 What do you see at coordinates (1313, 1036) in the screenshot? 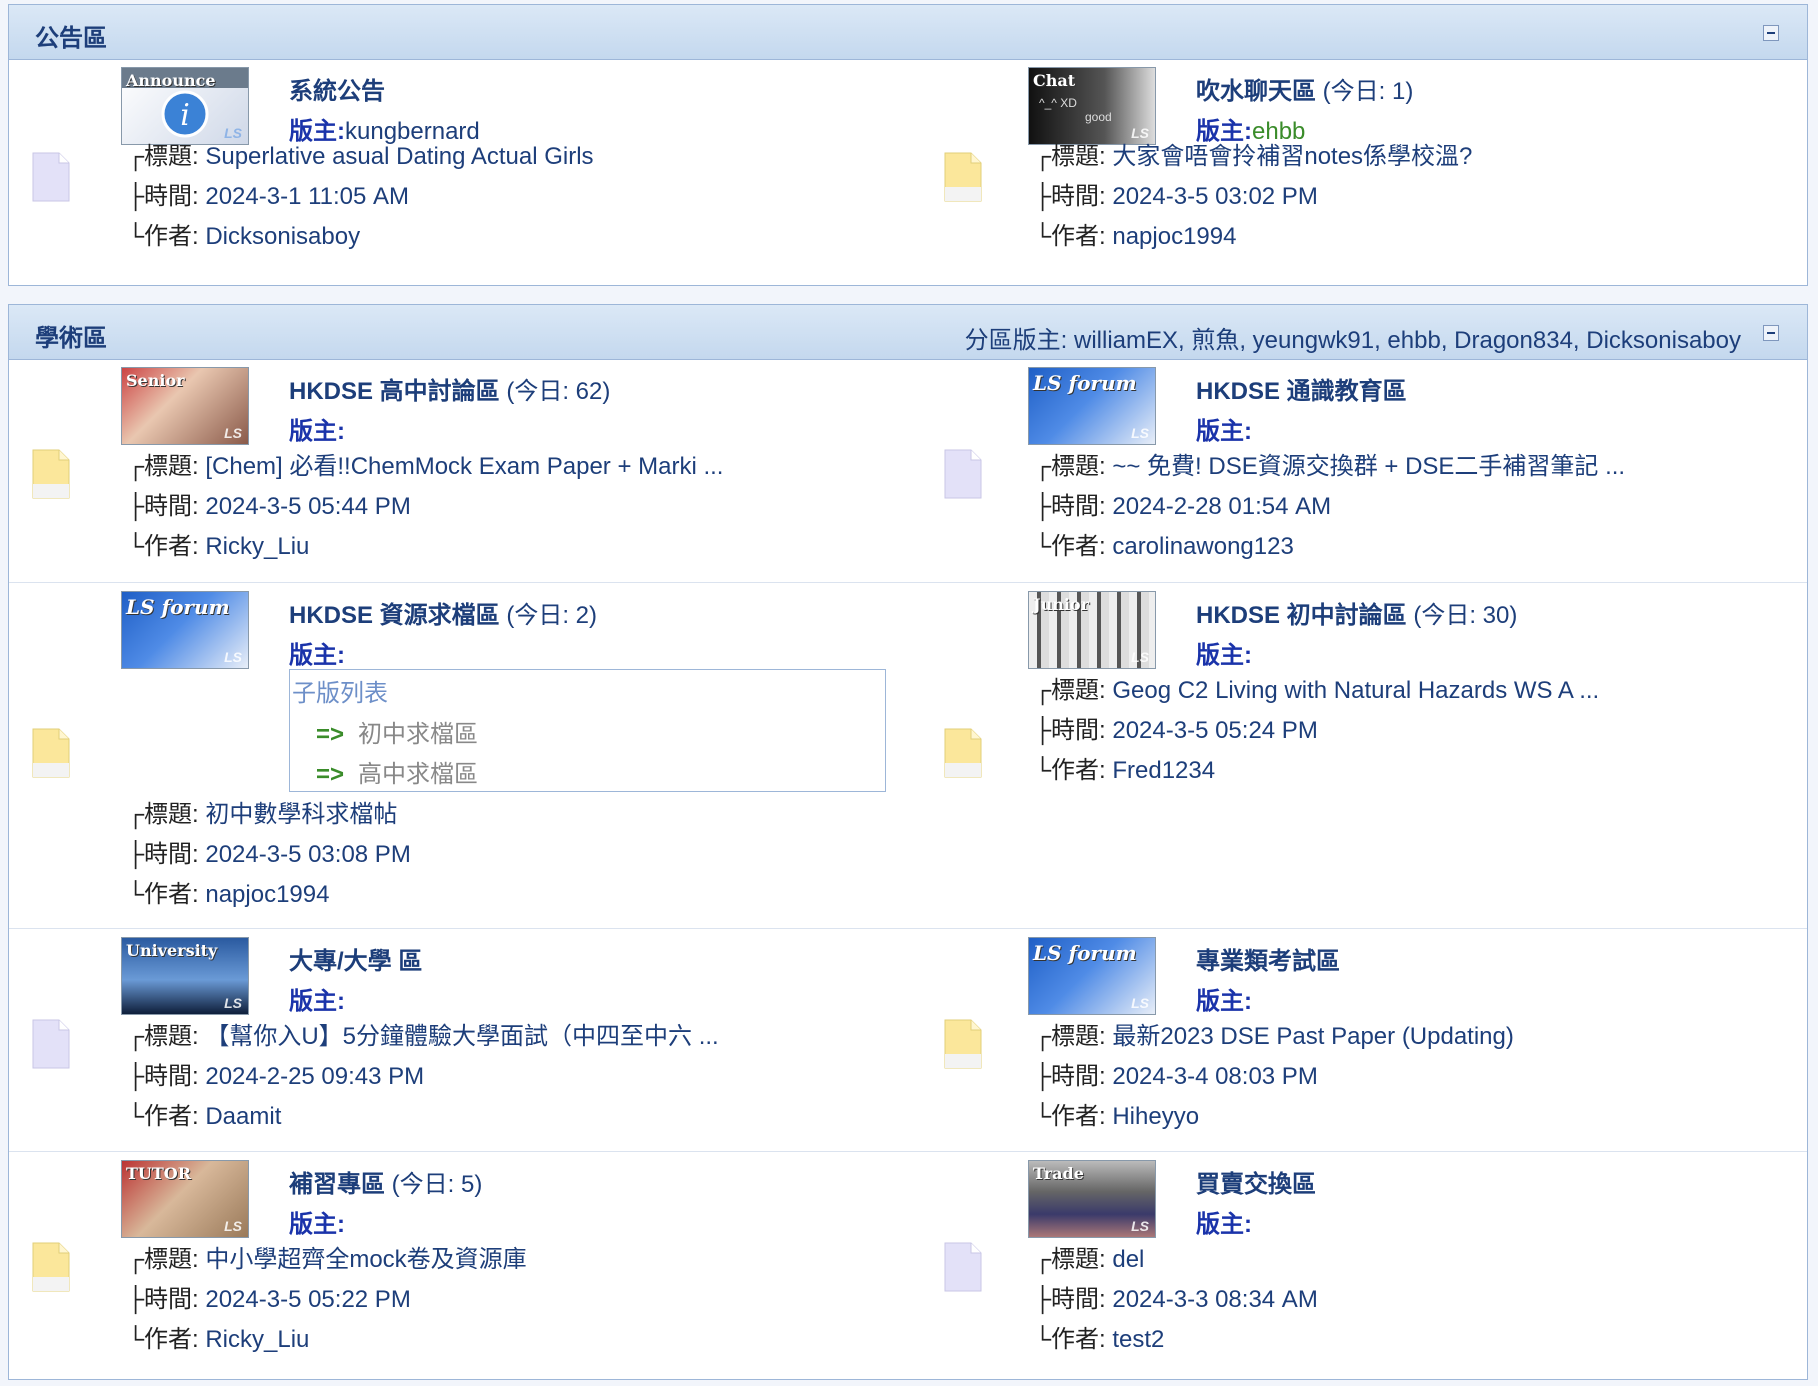
I see `last-post-subject: 最新2023 DSE Past Paper (Updating)` at bounding box center [1313, 1036].